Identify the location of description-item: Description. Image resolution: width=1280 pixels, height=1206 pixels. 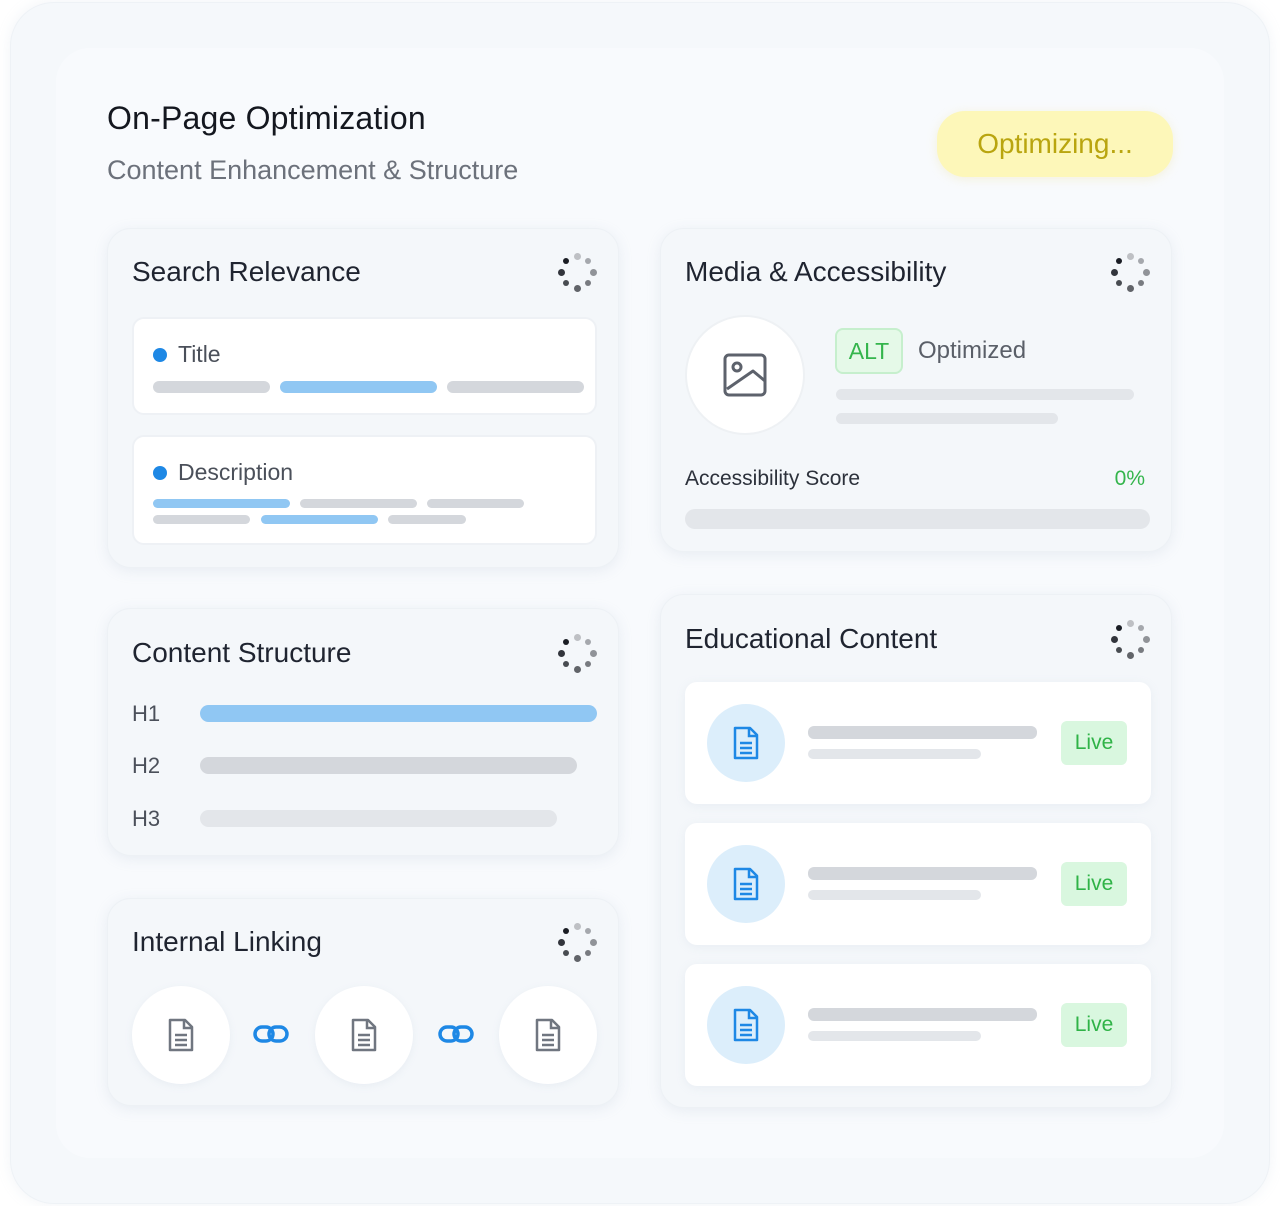
(364, 490).